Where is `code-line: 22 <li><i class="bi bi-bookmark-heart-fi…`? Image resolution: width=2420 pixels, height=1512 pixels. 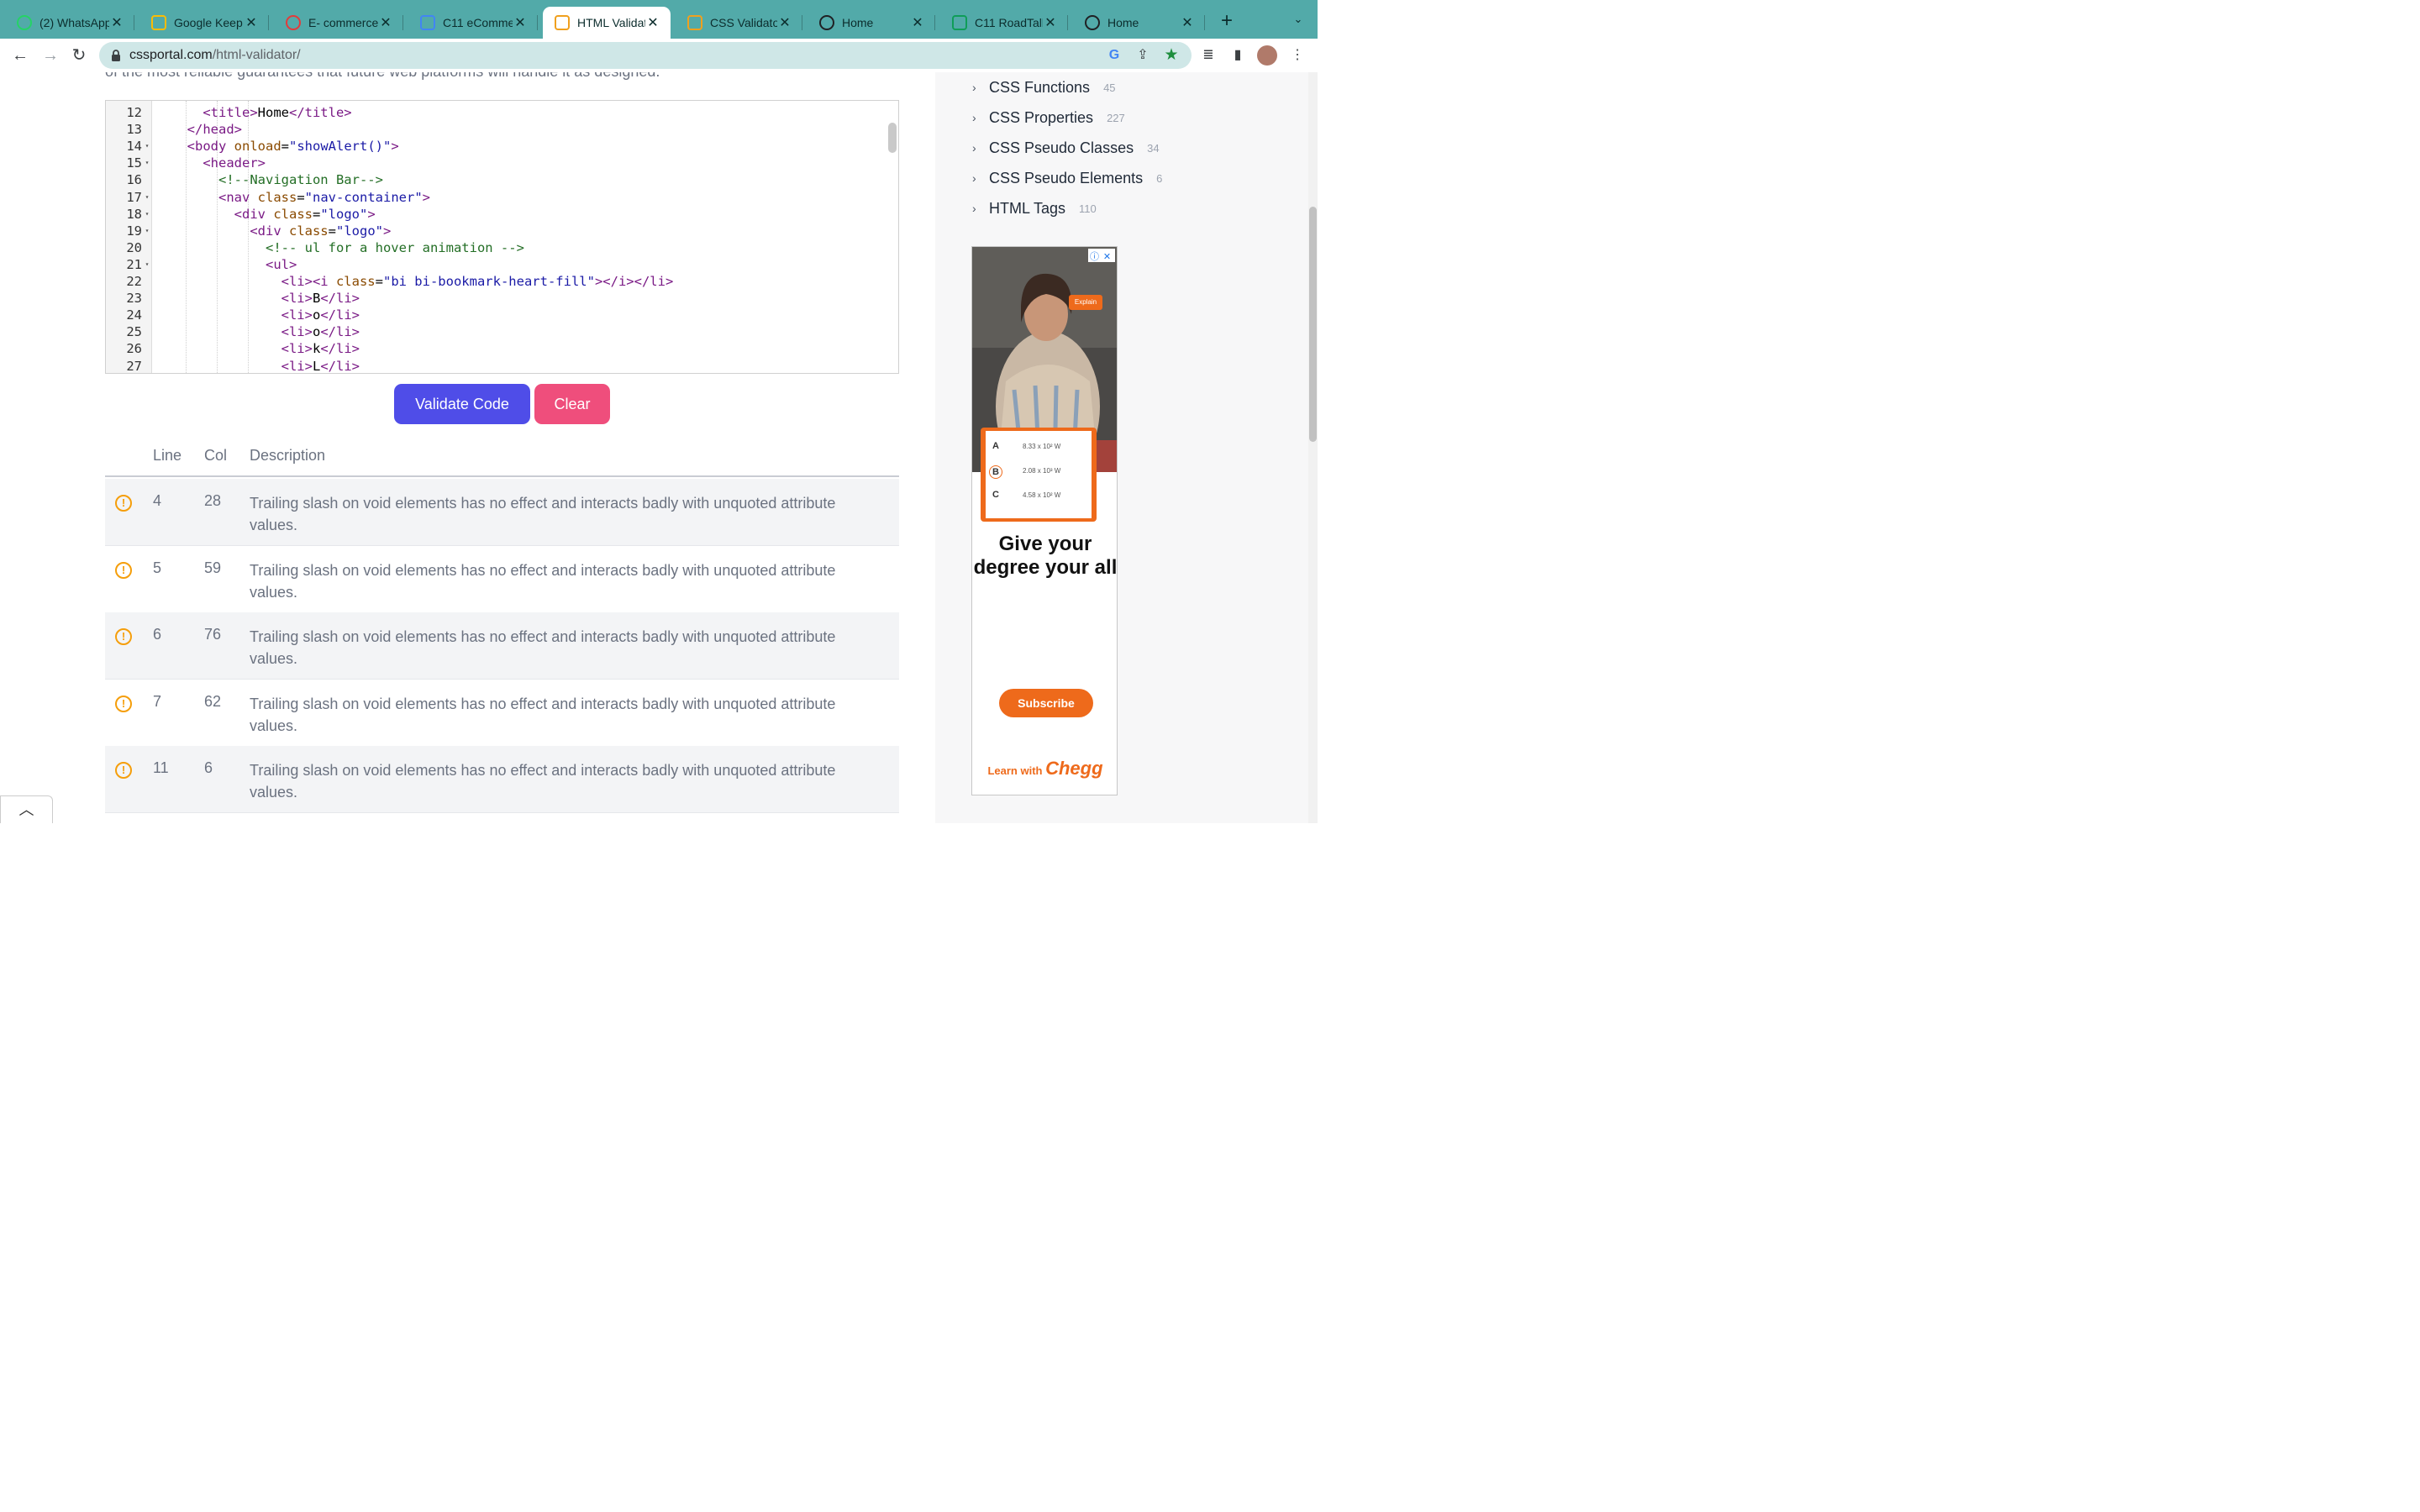 code-line: 22 <li><i class="bi bi-bookmark-heart-fi… is located at coordinates (502, 281).